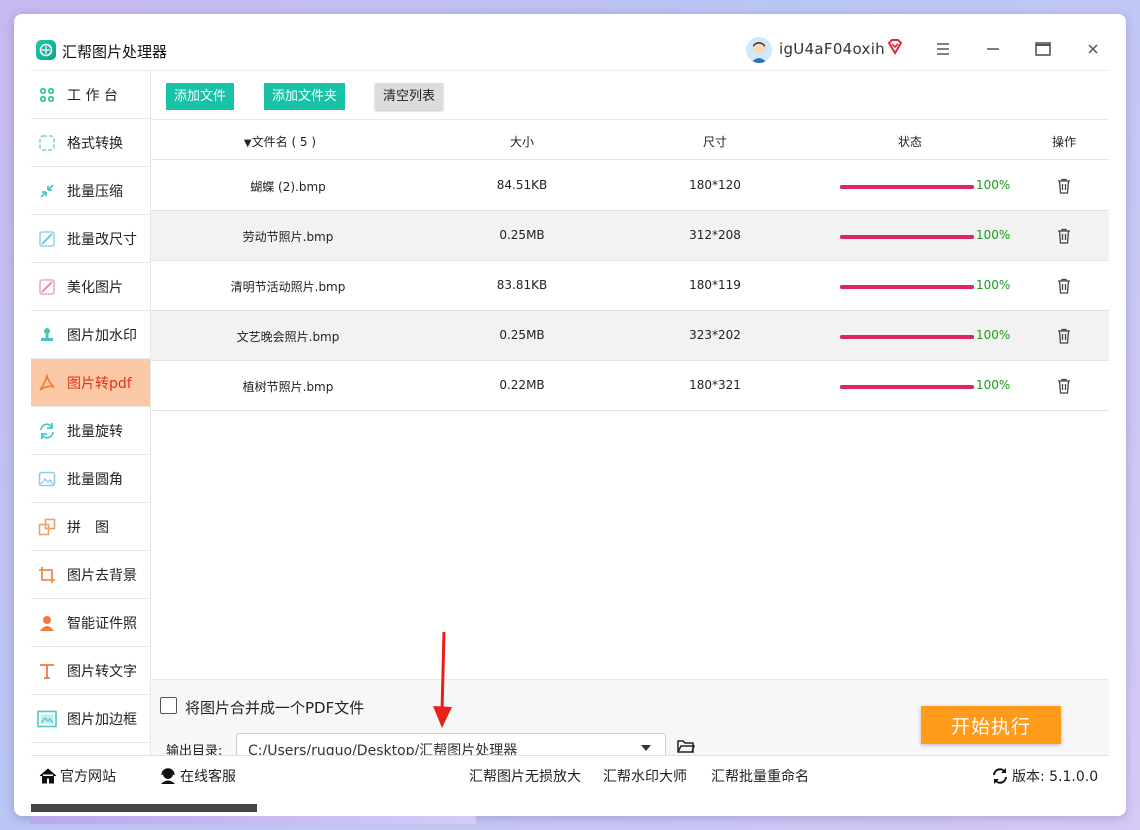 Image resolution: width=1140 pixels, height=830 pixels. I want to click on sidebar-item-label: 拼 图, so click(88, 527).